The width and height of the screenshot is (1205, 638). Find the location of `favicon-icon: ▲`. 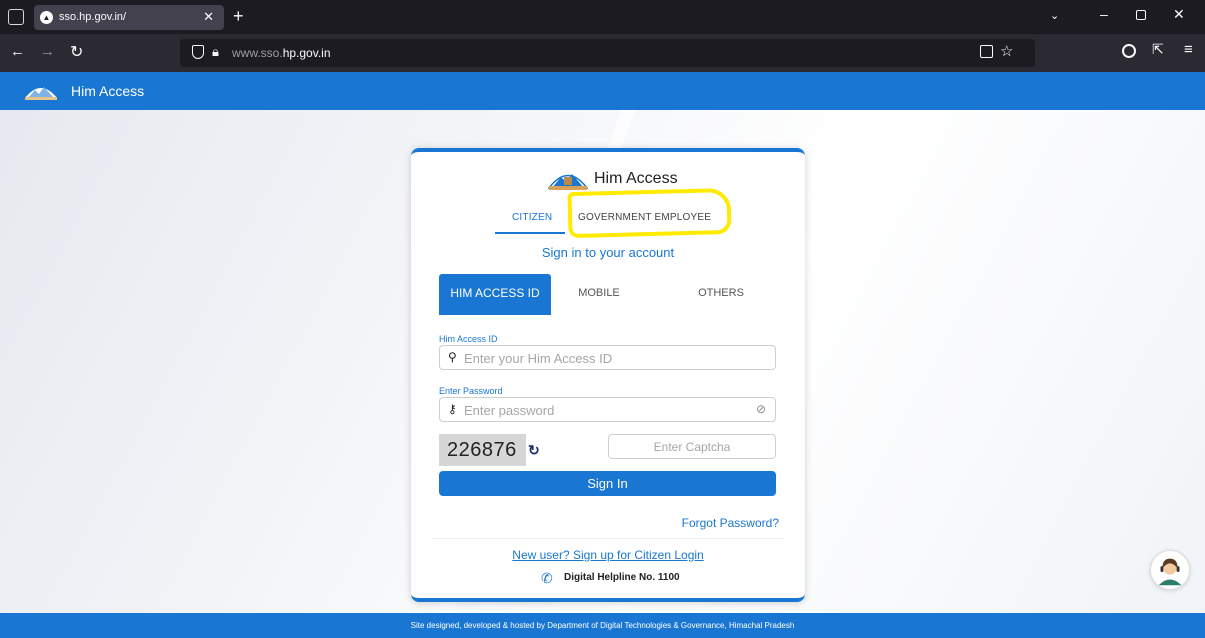

favicon-icon: ▲ is located at coordinates (46, 17).